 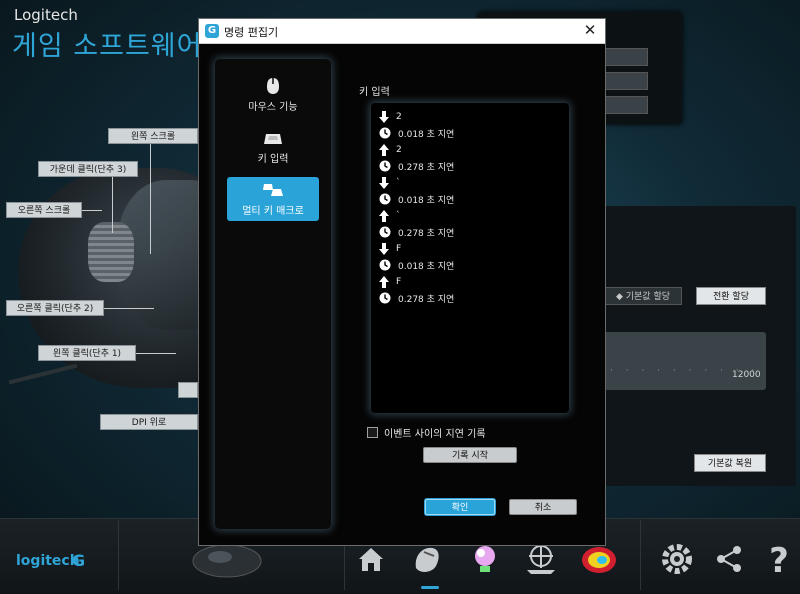 I want to click on default-assign-button: ◆ 기본값 할당, so click(x=643, y=296).